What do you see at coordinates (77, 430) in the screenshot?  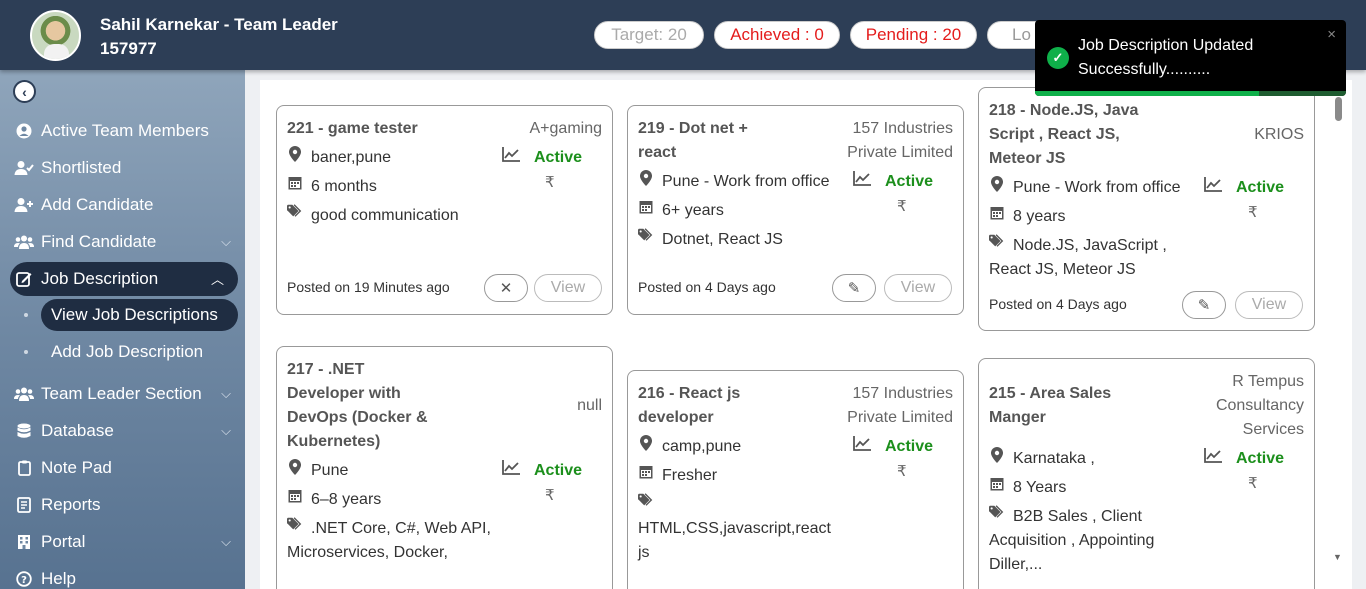 I see `sidebar-item-label: Database` at bounding box center [77, 430].